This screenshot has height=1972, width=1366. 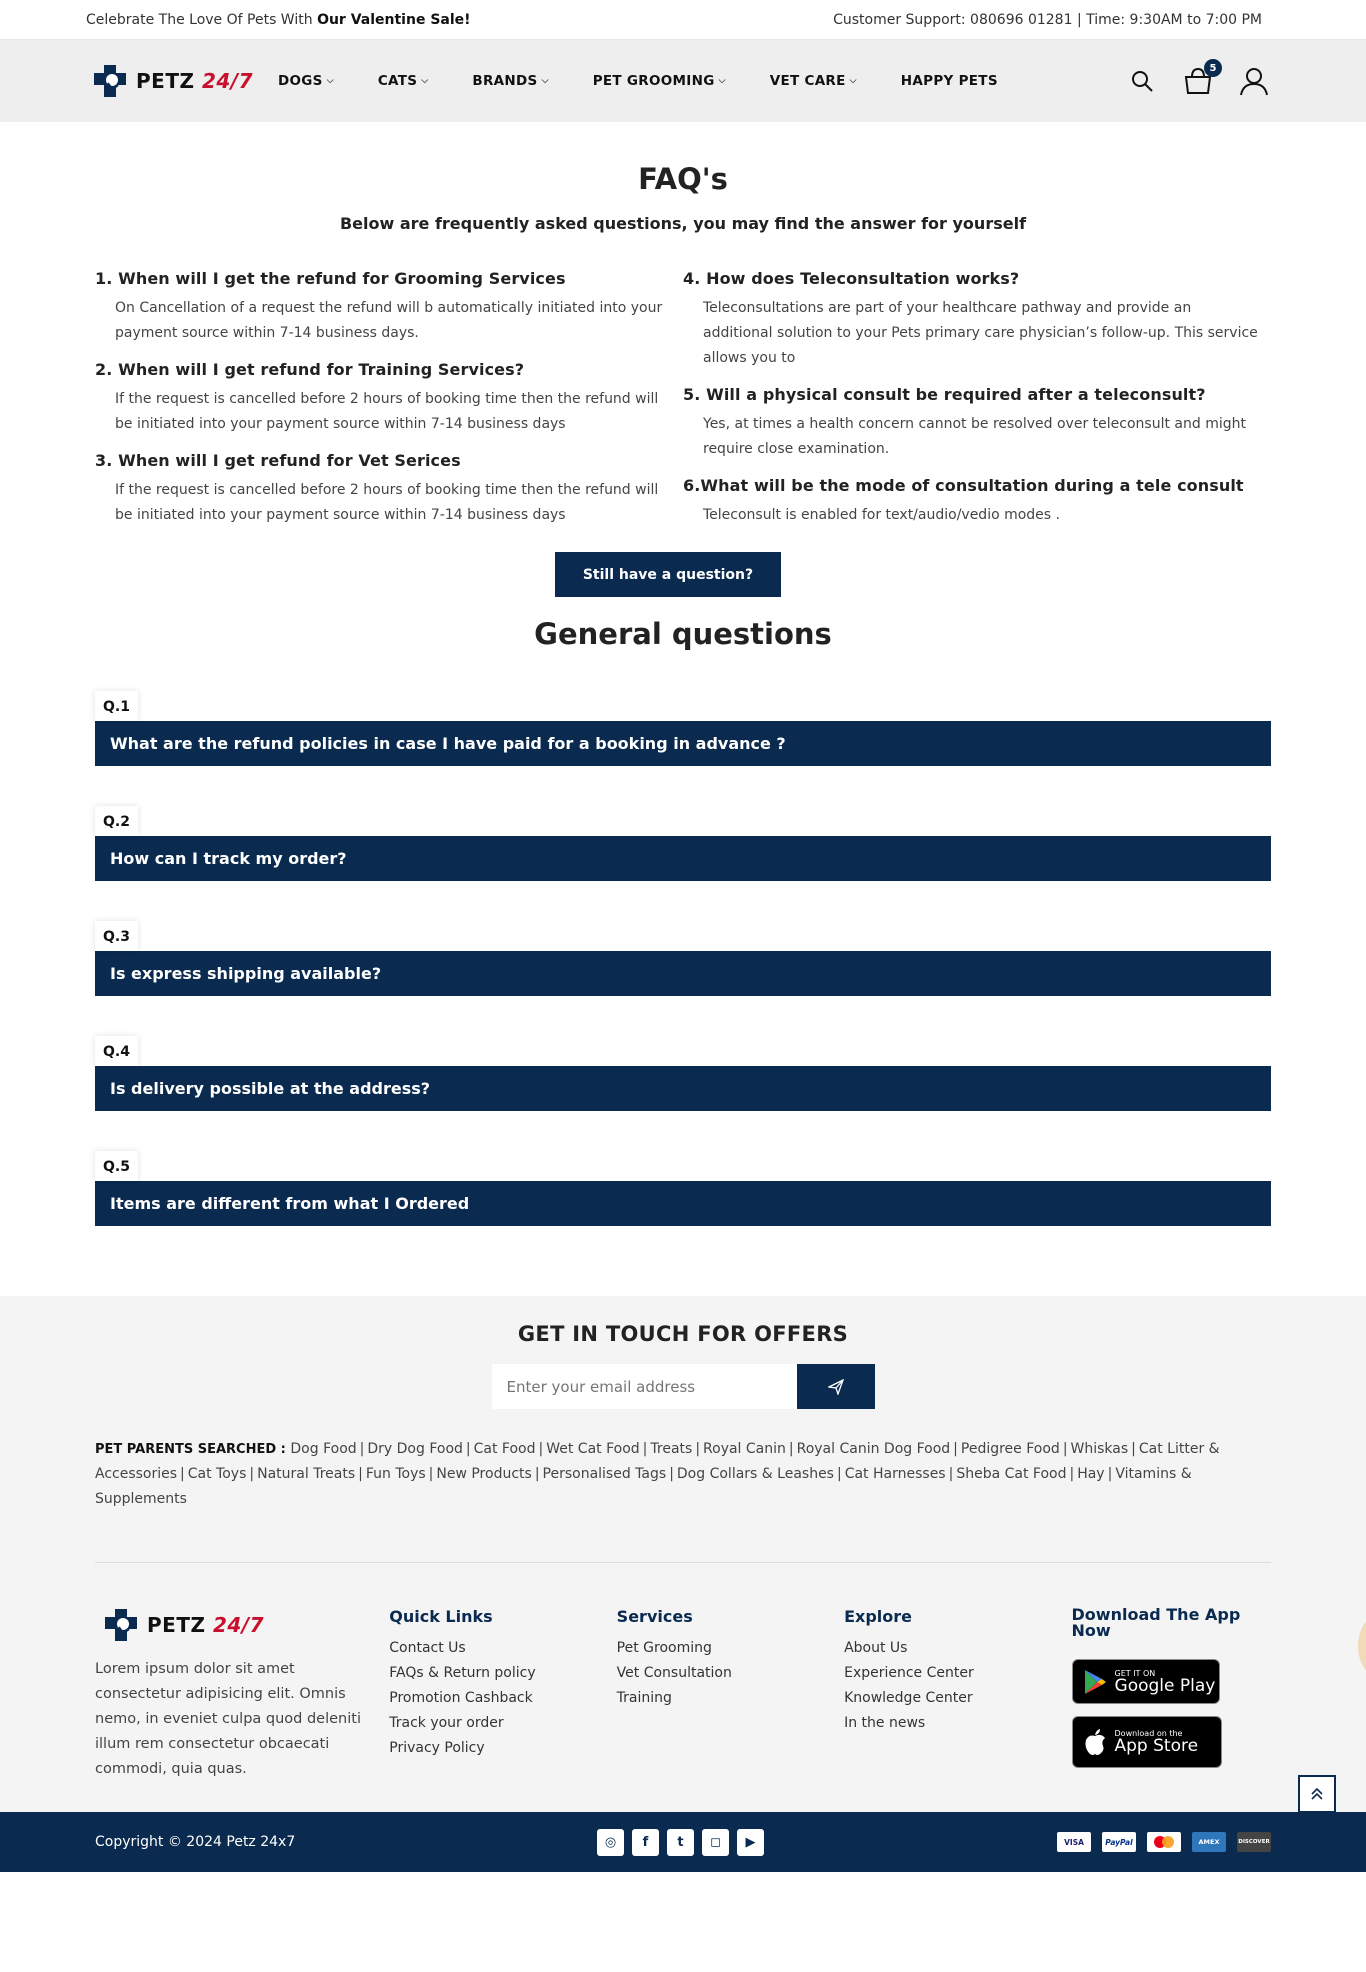 I want to click on whatsapp-icon: ◎, so click(x=610, y=1842).